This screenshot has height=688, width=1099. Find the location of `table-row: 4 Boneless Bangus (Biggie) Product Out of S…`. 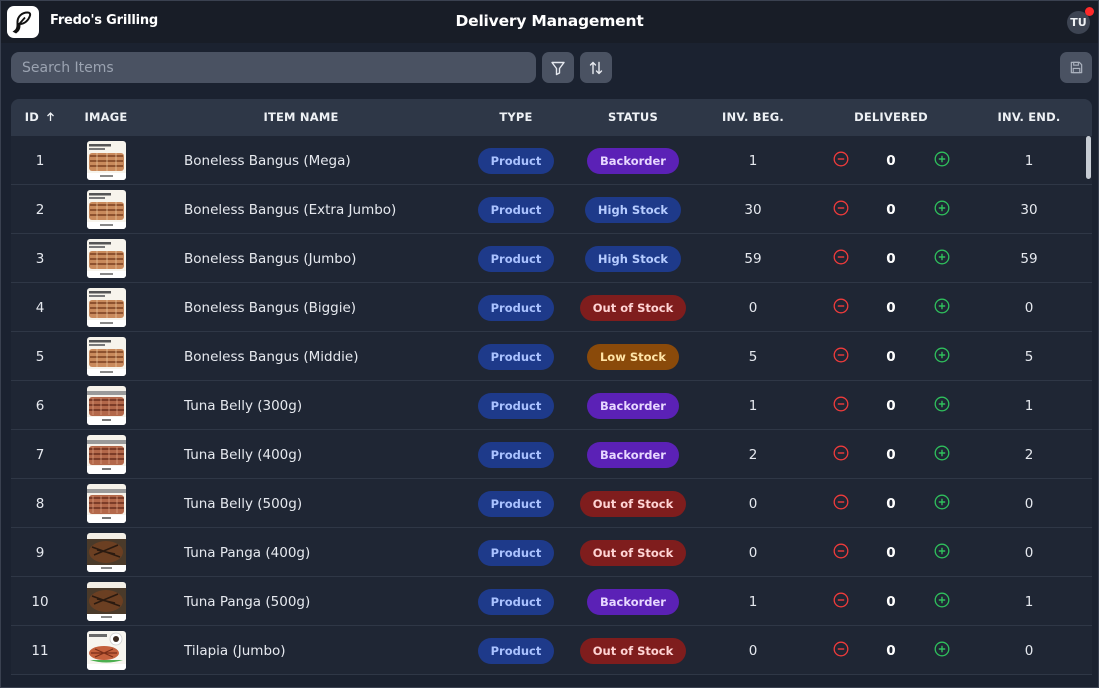

table-row: 4 Boneless Bangus (Biggie) Product Out of S… is located at coordinates (551, 307).